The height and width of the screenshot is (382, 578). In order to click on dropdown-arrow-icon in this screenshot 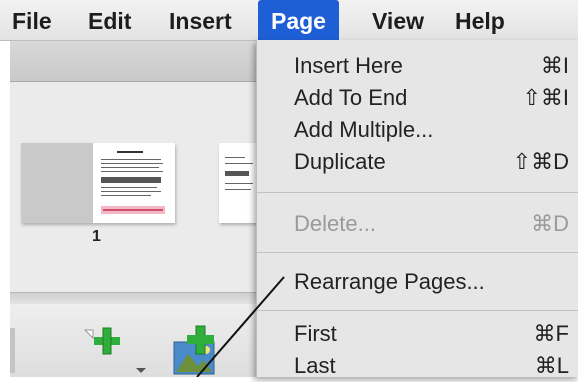, I will do `click(141, 367)`.